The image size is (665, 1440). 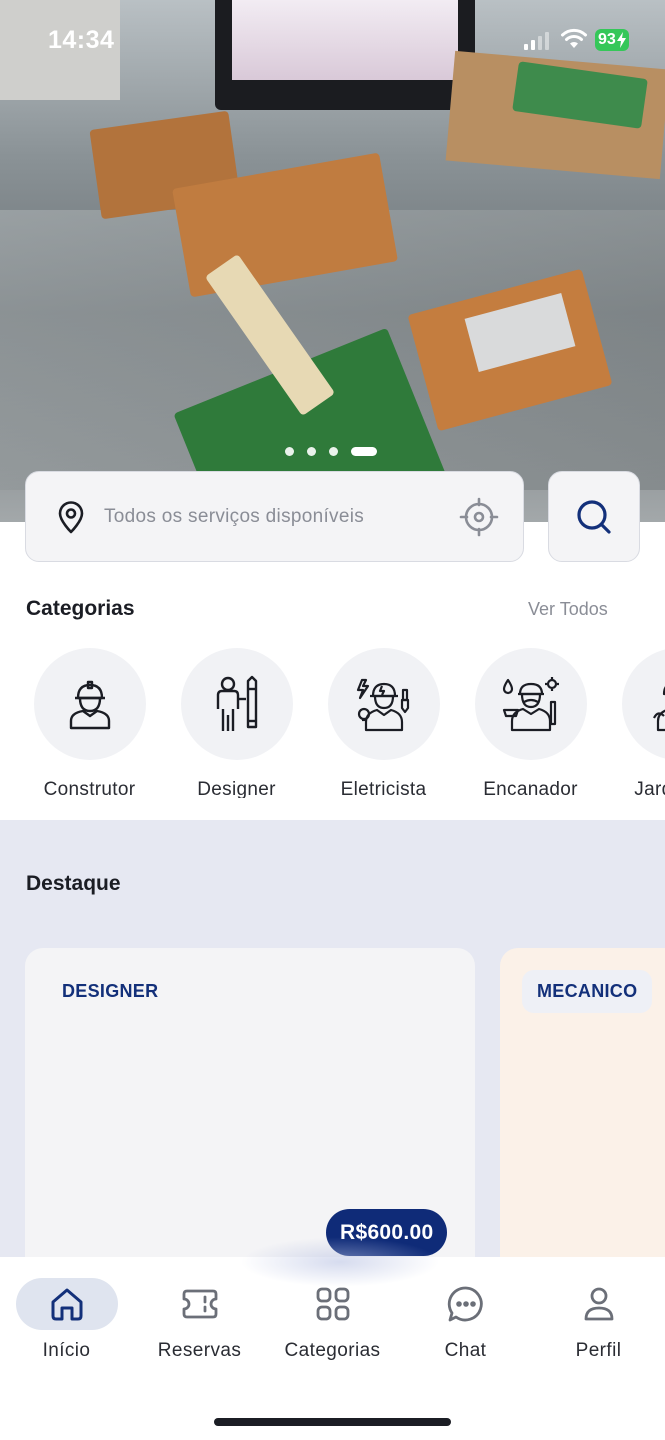 I want to click on home-icon, so click(x=66, y=1304).